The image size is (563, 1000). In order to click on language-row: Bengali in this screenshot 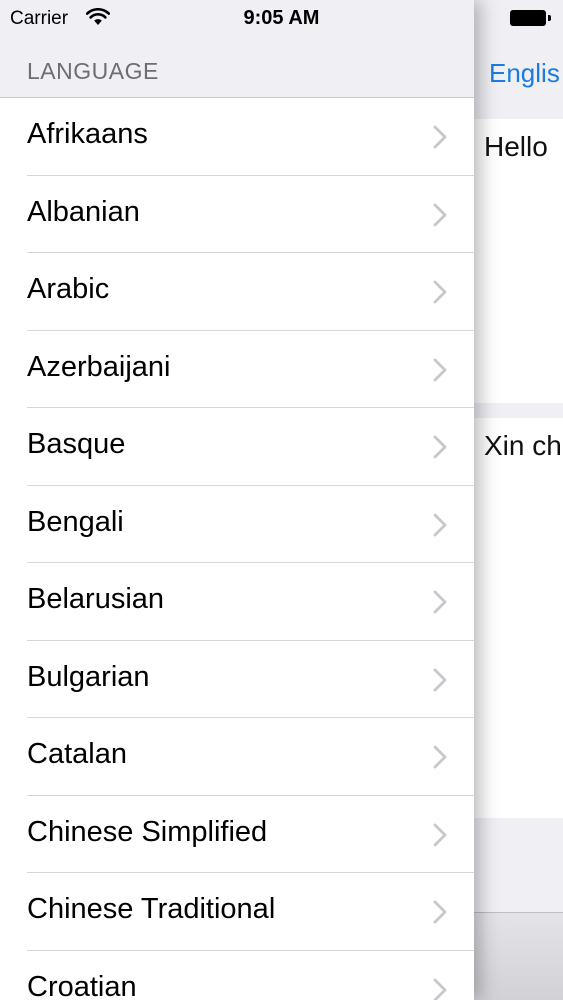, I will do `click(237, 524)`.